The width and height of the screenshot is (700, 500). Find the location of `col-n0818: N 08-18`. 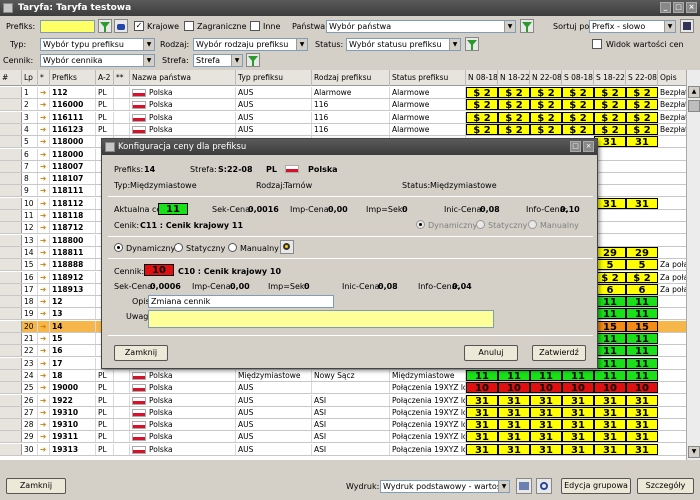

col-n0818: N 08-18 is located at coordinates (482, 78).